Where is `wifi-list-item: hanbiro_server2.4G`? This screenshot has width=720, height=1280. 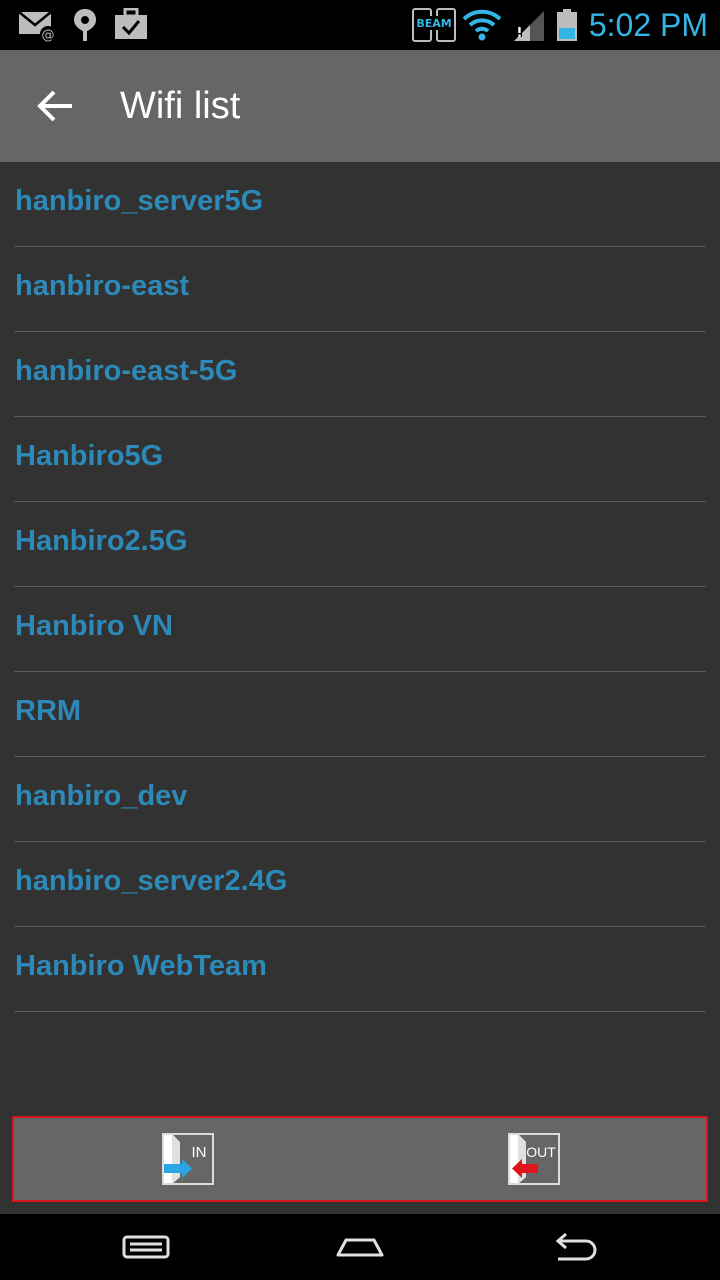 wifi-list-item: hanbiro_server2.4G is located at coordinates (360, 884).